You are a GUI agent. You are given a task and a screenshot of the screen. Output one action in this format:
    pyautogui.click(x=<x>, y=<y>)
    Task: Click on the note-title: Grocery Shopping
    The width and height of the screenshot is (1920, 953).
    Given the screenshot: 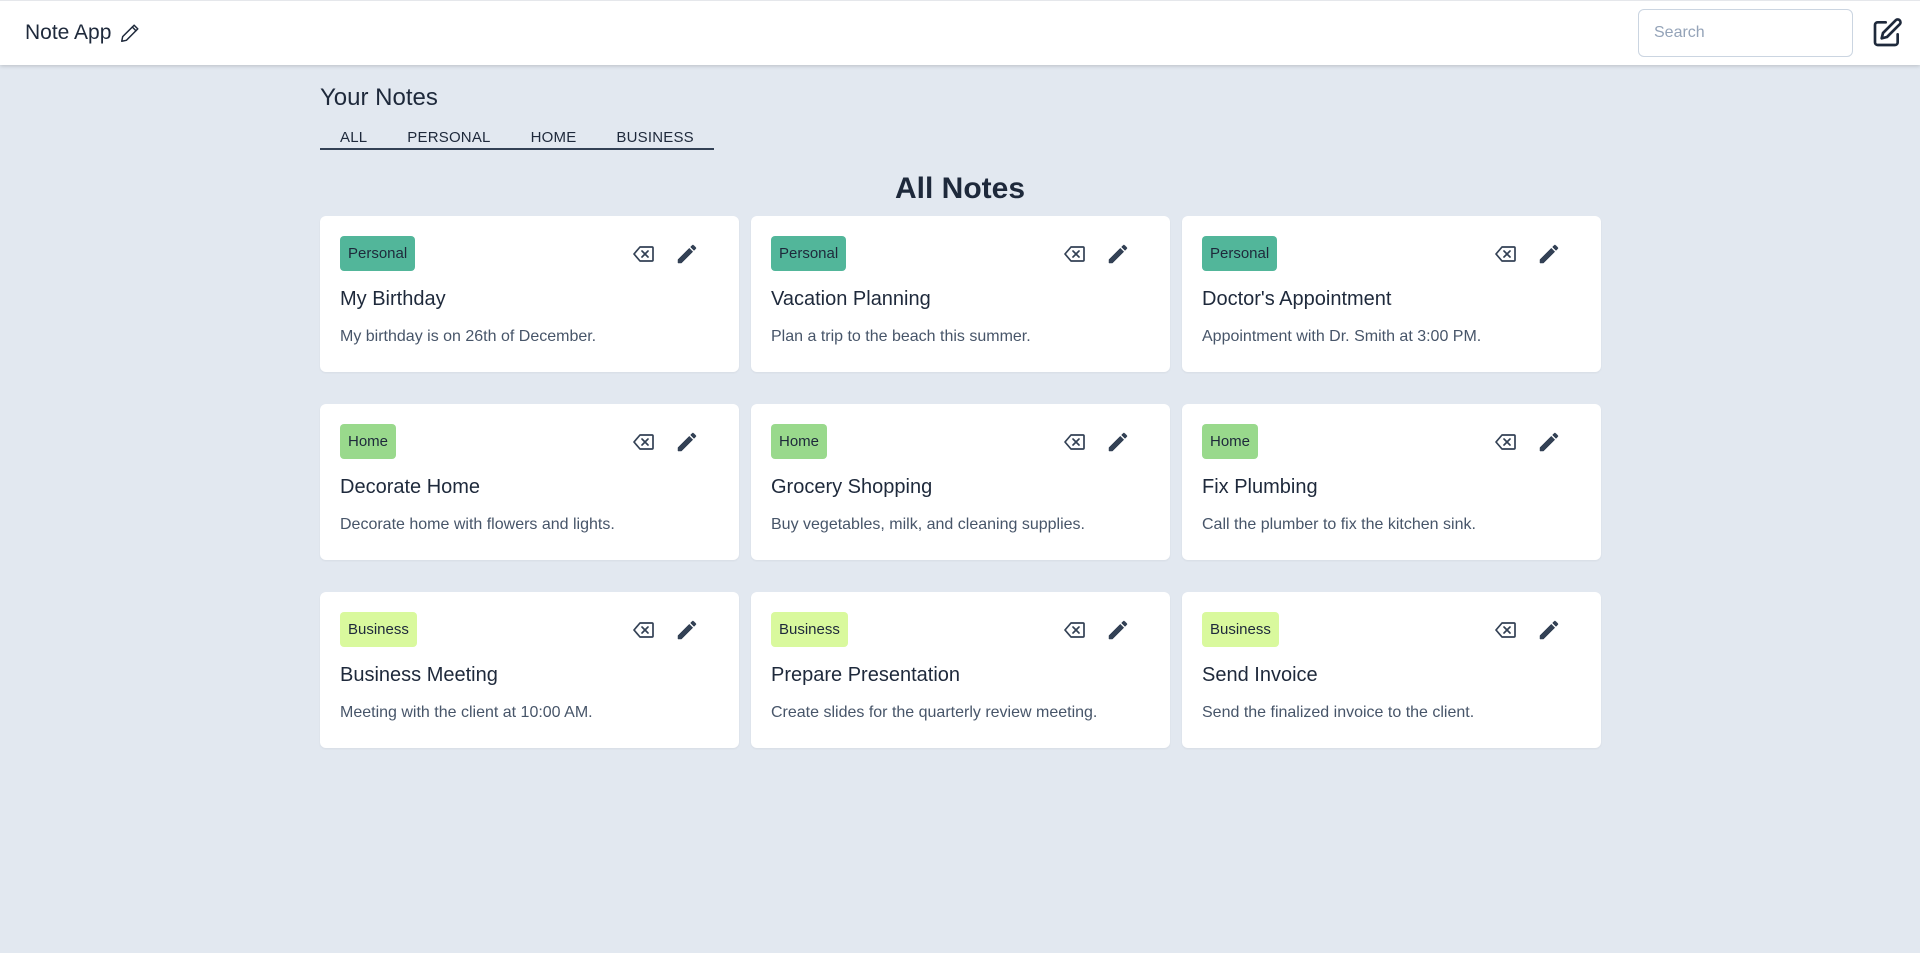 What is the action you would take?
    pyautogui.click(x=852, y=487)
    